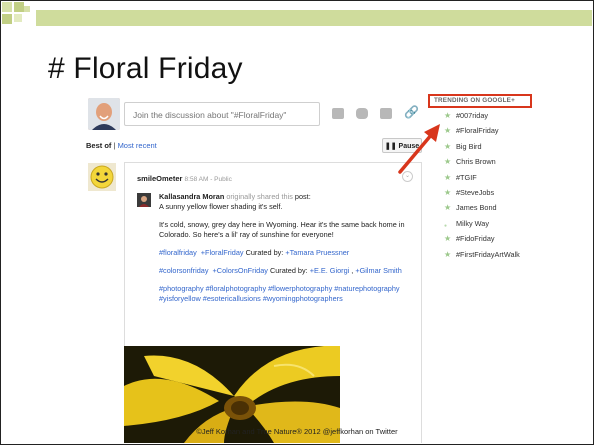 This screenshot has width=594, height=445. Describe the element at coordinates (480, 101) in the screenshot. I see `trending-header: TRENDING ON GOOGLE+` at that location.